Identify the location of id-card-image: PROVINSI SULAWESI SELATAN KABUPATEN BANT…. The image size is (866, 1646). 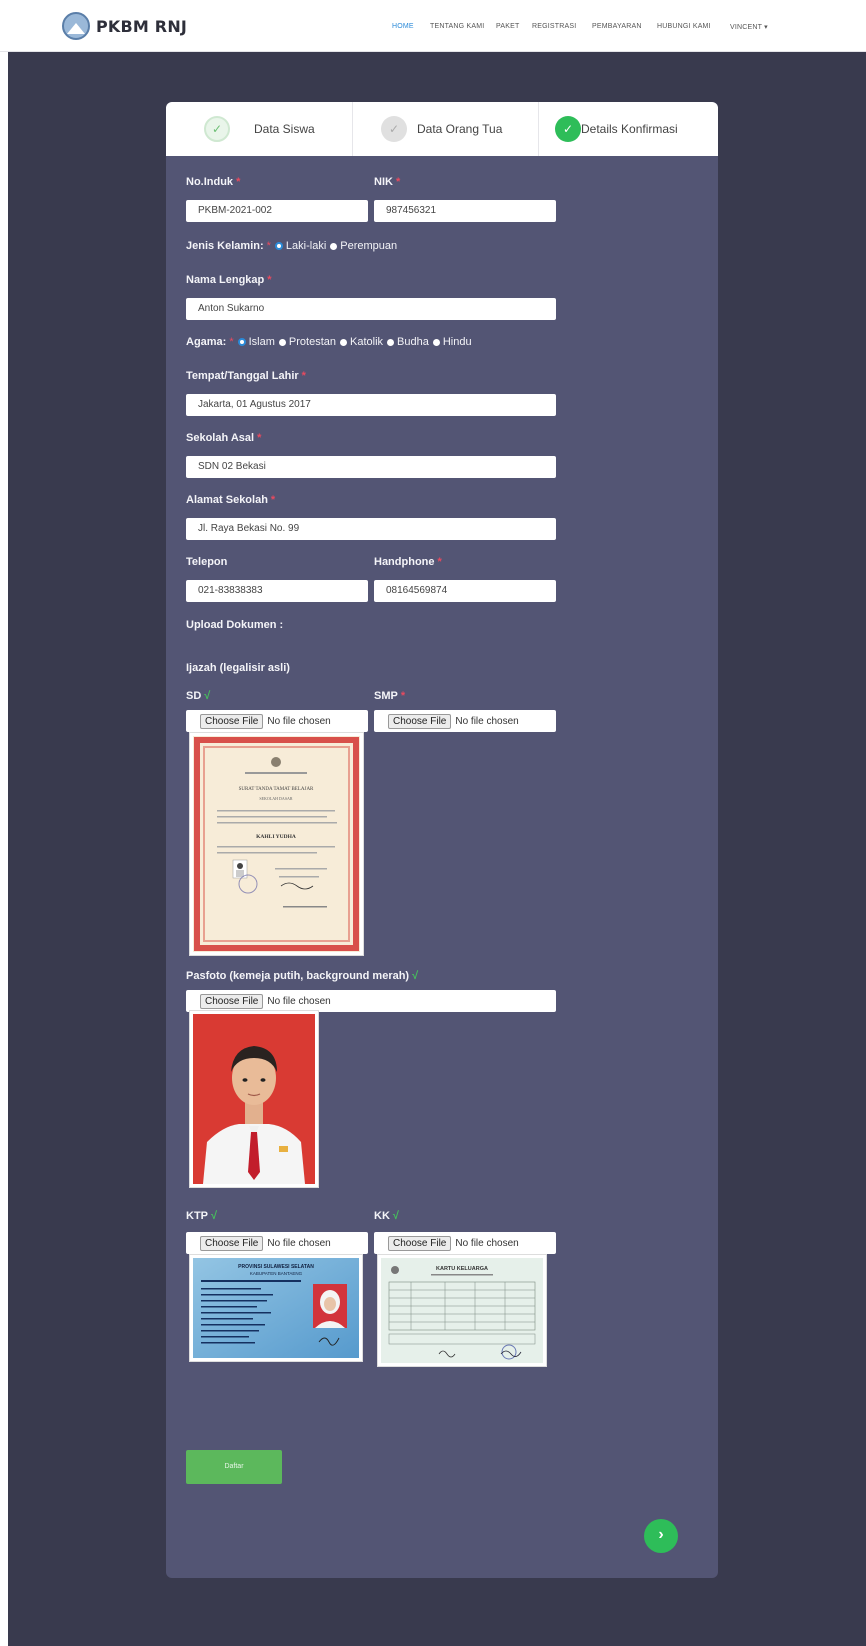
(276, 1308).